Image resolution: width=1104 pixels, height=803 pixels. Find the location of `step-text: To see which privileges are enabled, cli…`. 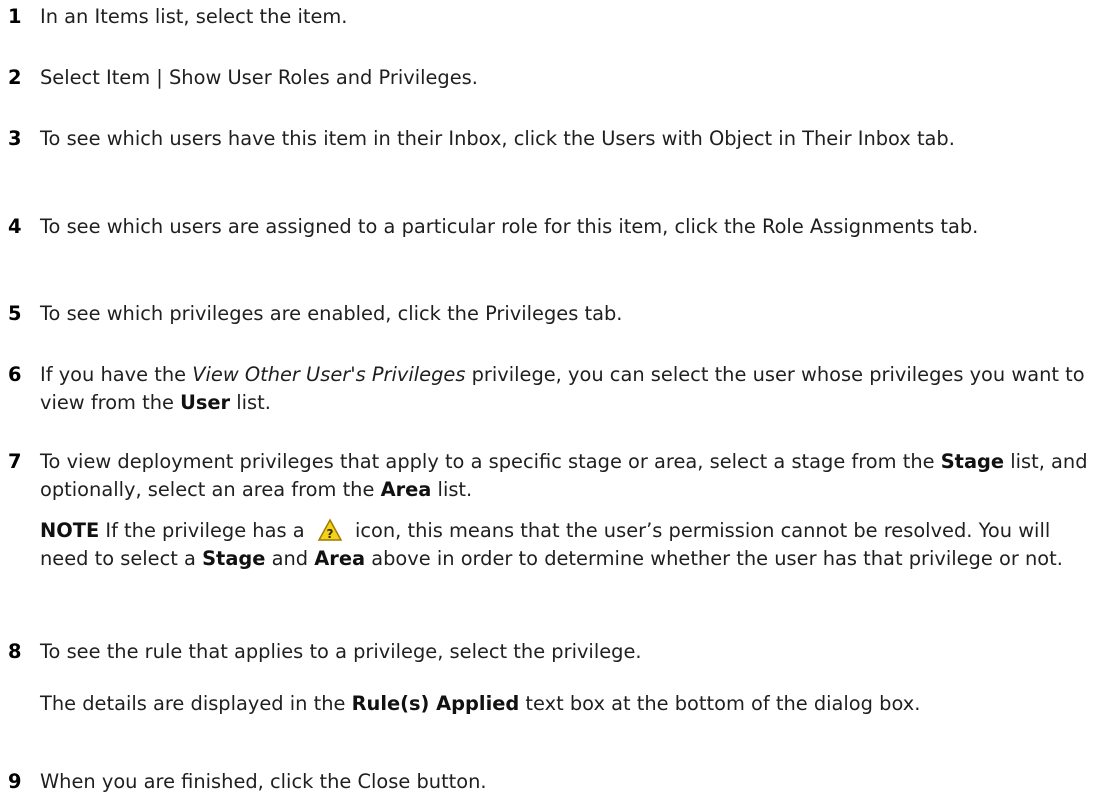

step-text: To see which privileges are enabled, cli… is located at coordinates (331, 313).